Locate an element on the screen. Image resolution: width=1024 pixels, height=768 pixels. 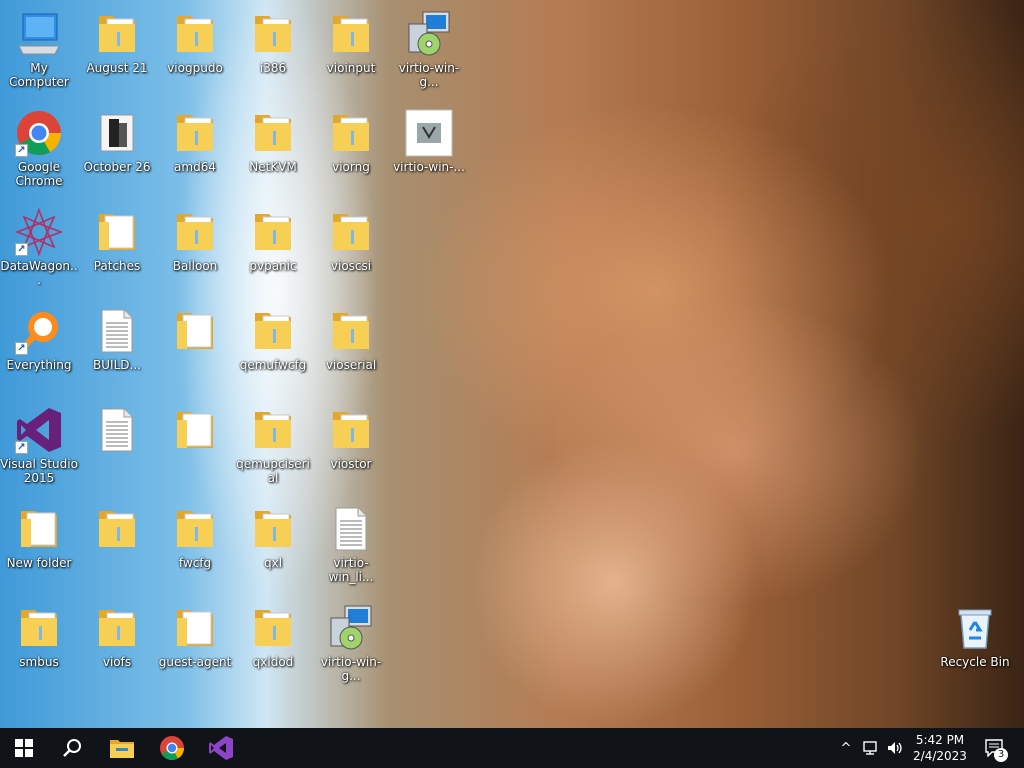
desktop-icon-google-chrome: ↗ Google Chrome is located at coordinates (39, 149).